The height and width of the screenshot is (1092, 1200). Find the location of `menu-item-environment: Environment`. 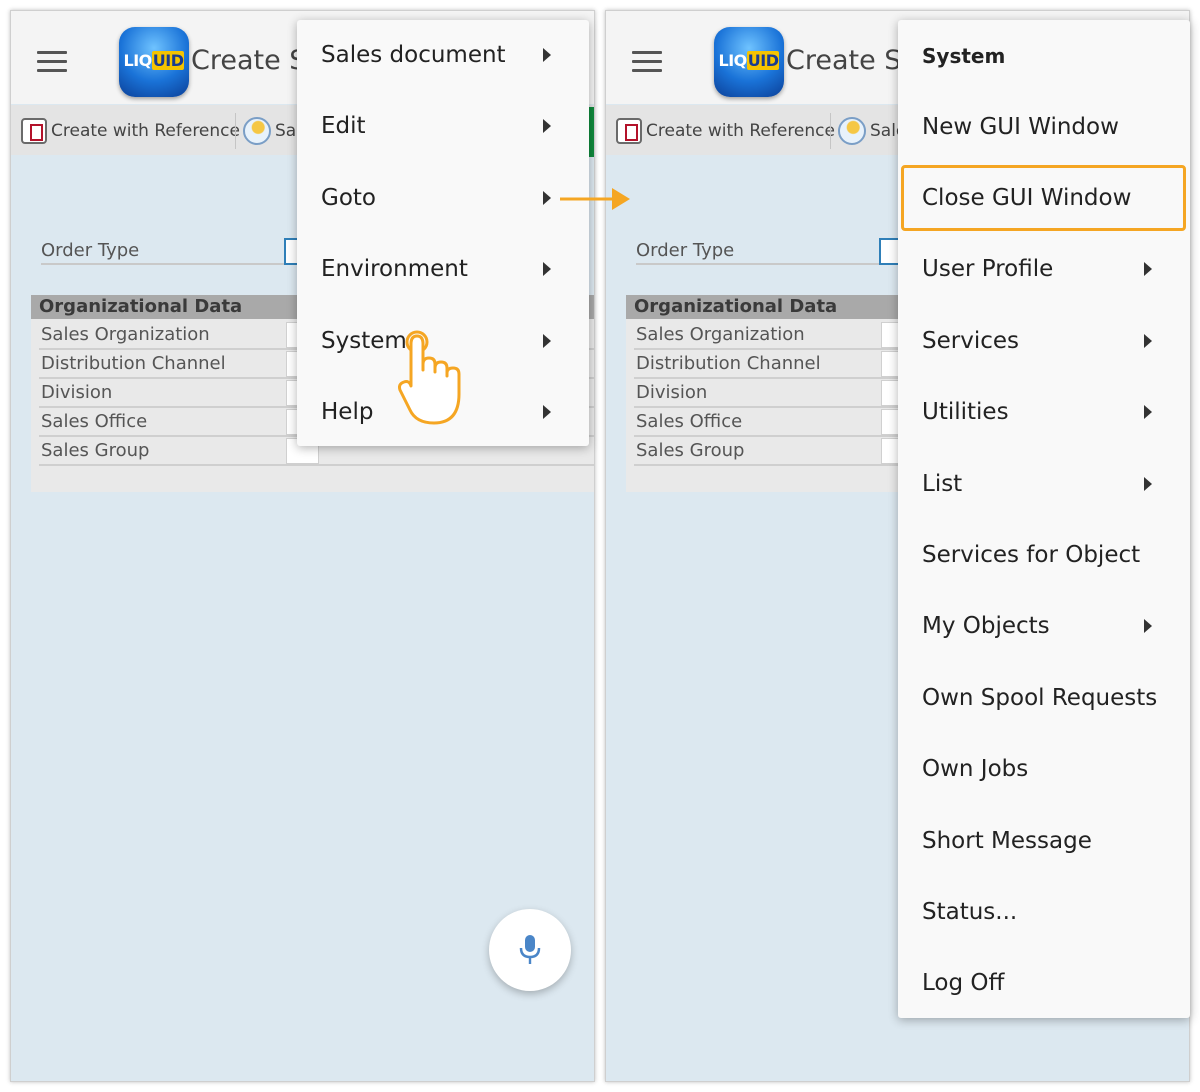

menu-item-environment: Environment is located at coordinates (443, 269).